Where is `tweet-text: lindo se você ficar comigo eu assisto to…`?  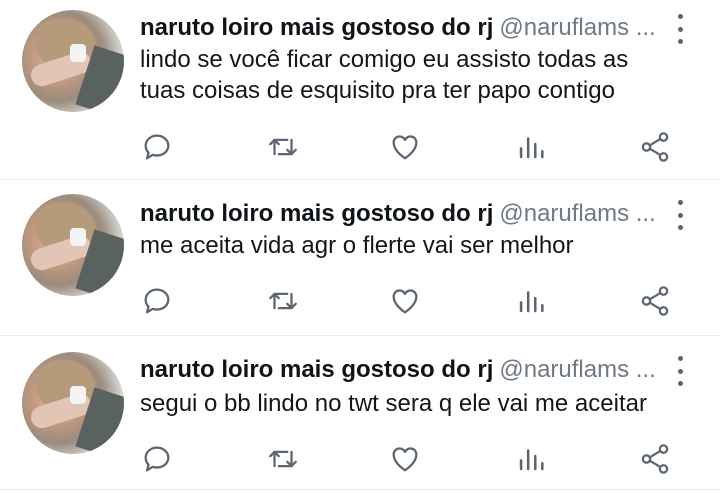 tweet-text: lindo se você ficar comigo eu assisto to… is located at coordinates (384, 75).